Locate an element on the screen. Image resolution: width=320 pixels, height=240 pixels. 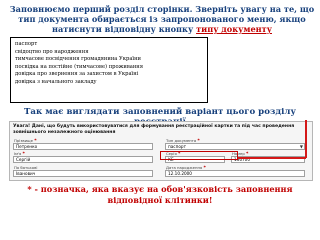
doctype-field: Тип документа * паспорт ▼ is located at coordinates (235, 144).